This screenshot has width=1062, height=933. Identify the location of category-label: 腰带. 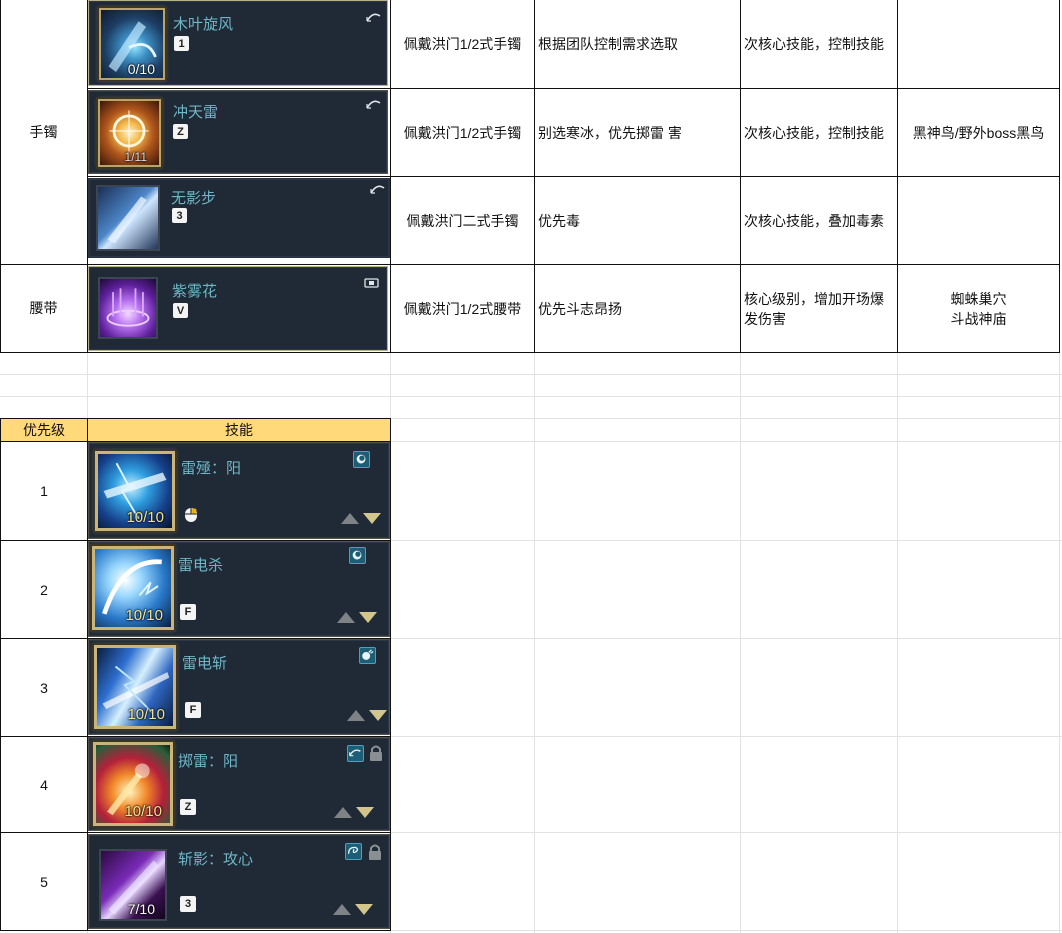
(43, 308).